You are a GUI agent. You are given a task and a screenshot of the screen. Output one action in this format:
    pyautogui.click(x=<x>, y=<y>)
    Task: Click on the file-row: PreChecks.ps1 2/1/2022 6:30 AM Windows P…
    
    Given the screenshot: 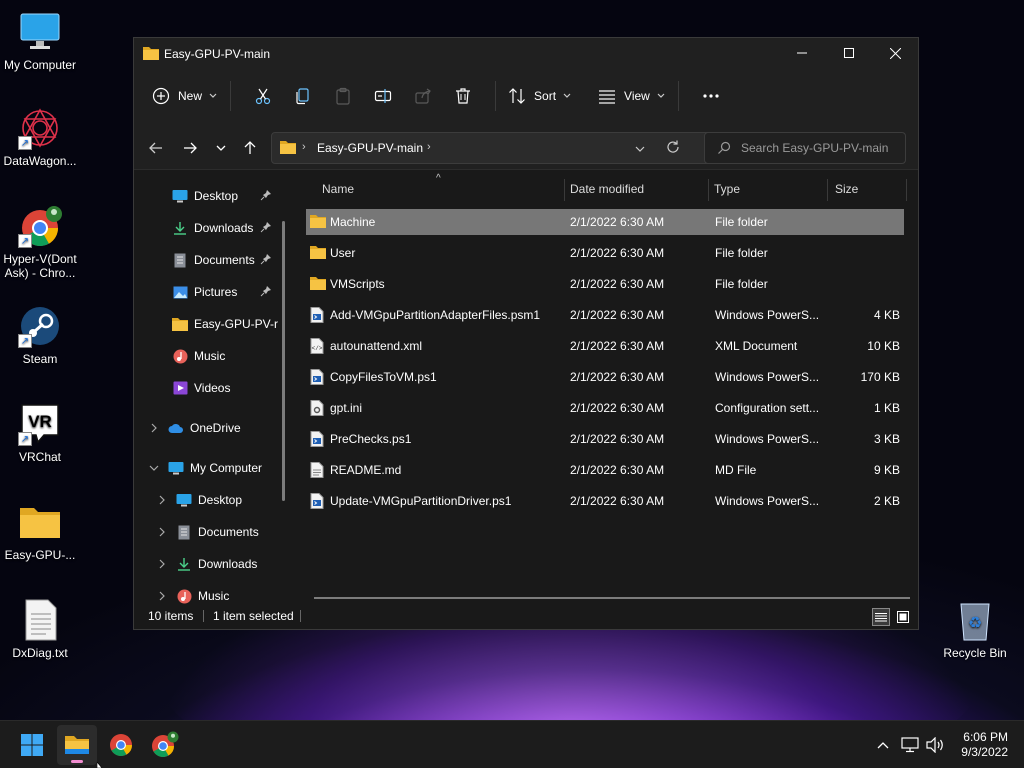 What is the action you would take?
    pyautogui.click(x=605, y=439)
    